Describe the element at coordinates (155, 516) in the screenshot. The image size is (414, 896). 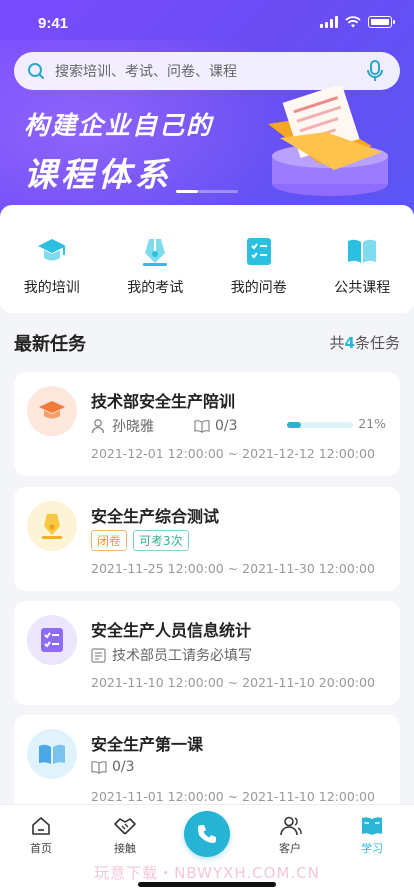
I see `task-title: 安全生产综合测试` at that location.